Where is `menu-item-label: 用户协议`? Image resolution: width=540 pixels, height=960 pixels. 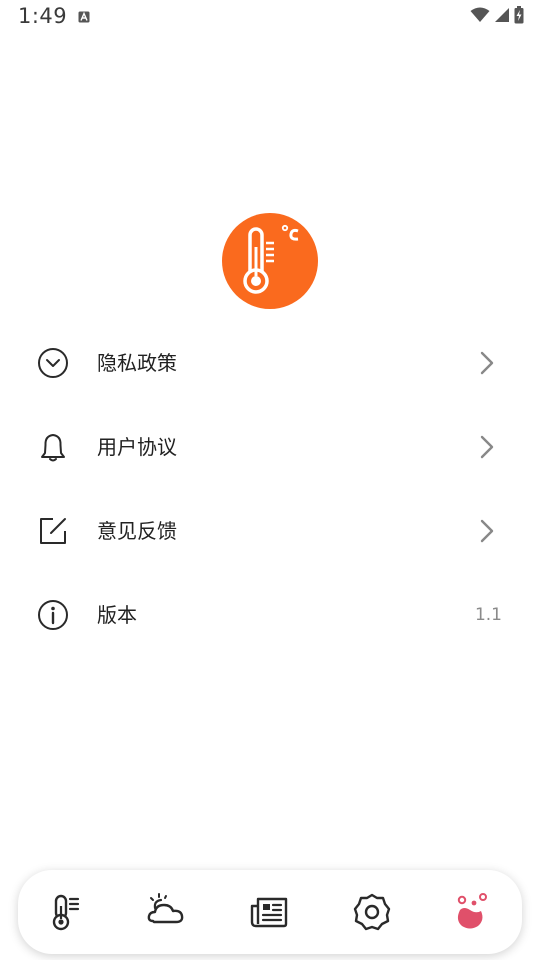 menu-item-label: 用户协议 is located at coordinates (137, 447).